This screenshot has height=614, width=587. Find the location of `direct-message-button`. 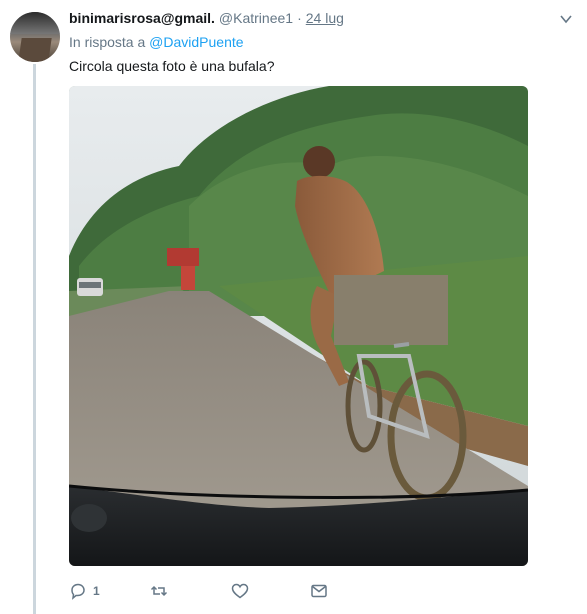

direct-message-button is located at coordinates (319, 591).